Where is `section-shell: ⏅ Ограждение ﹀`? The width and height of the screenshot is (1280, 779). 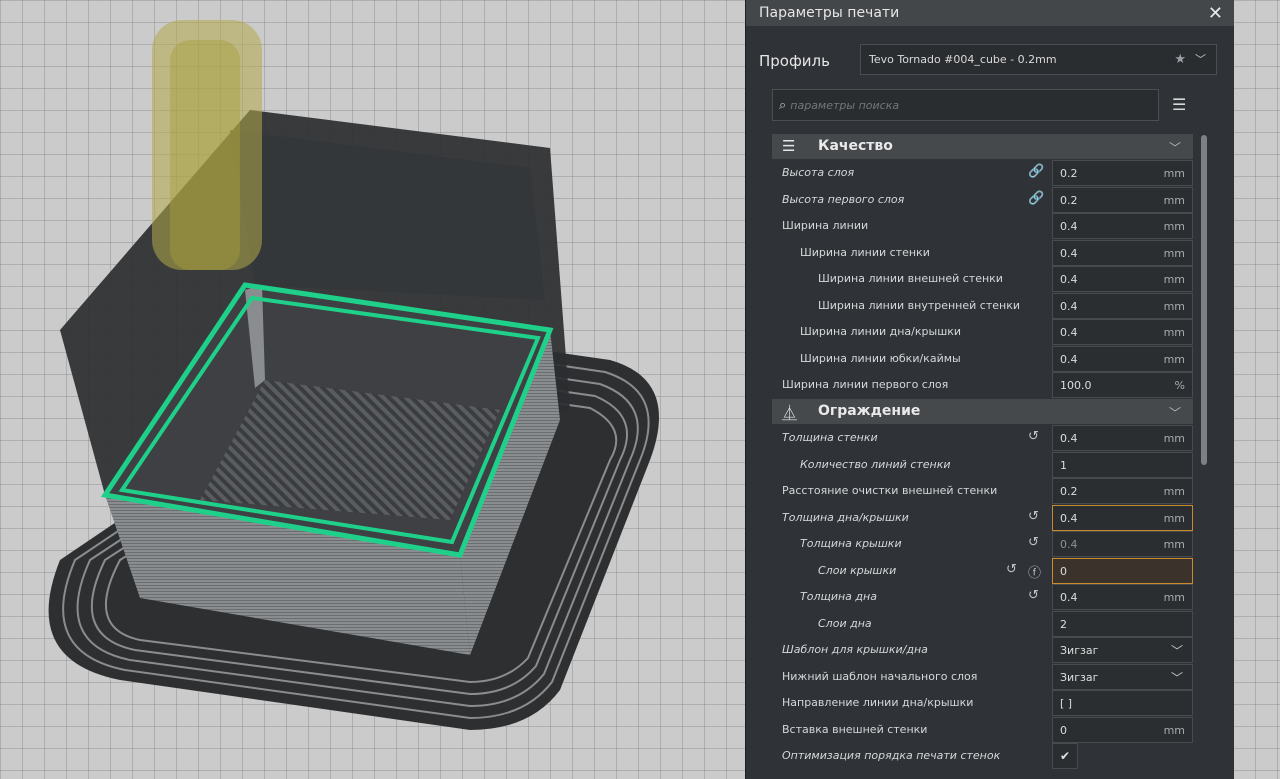
section-shell: ⏅ Ограждение ﹀ is located at coordinates (982, 411).